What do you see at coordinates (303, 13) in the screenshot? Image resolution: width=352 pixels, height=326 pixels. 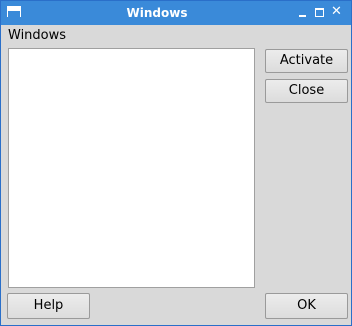 I see `minimize-icon` at bounding box center [303, 13].